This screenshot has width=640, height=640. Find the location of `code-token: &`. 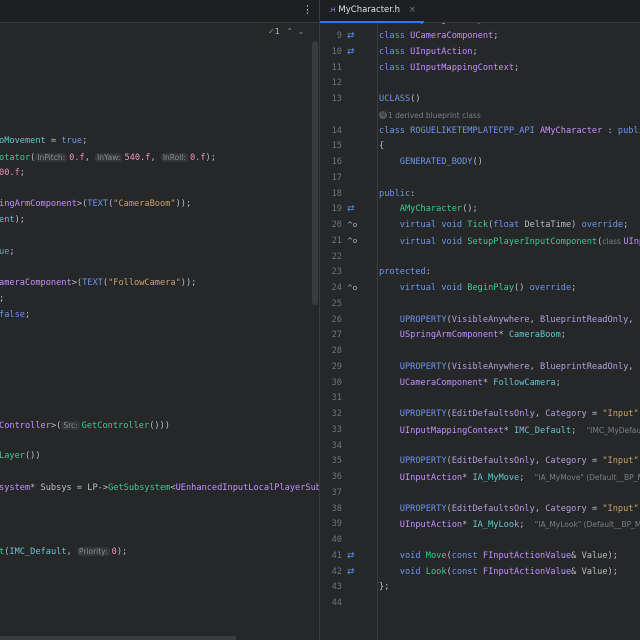

code-token: & is located at coordinates (576, 555).